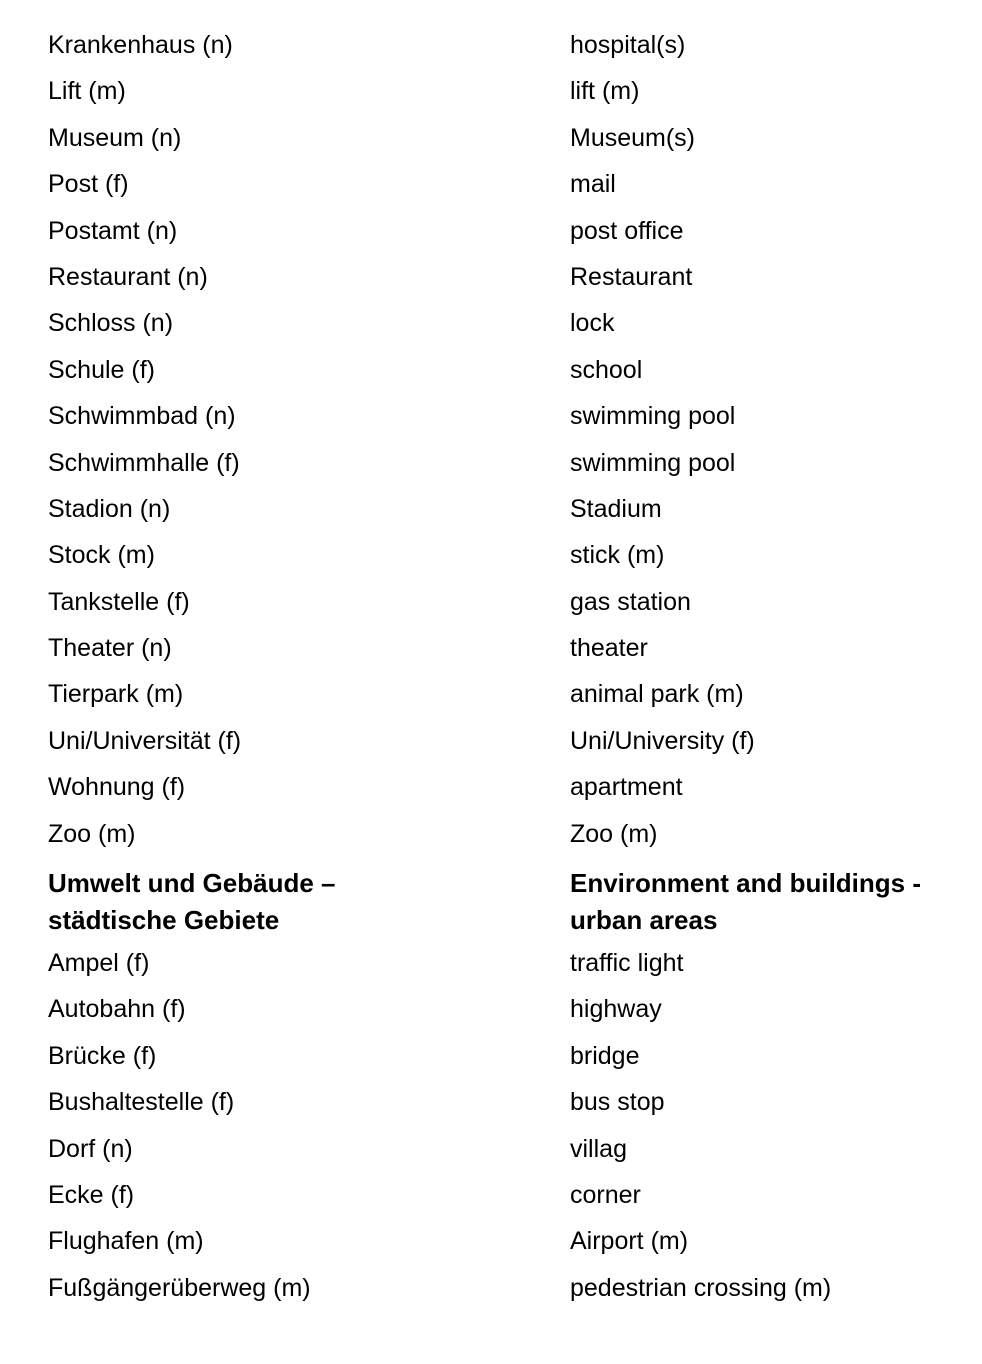 Image resolution: width=982 pixels, height=1364 pixels. What do you see at coordinates (179, 1287) in the screenshot?
I see `german-term: Fußgängerüberweg (m)` at bounding box center [179, 1287].